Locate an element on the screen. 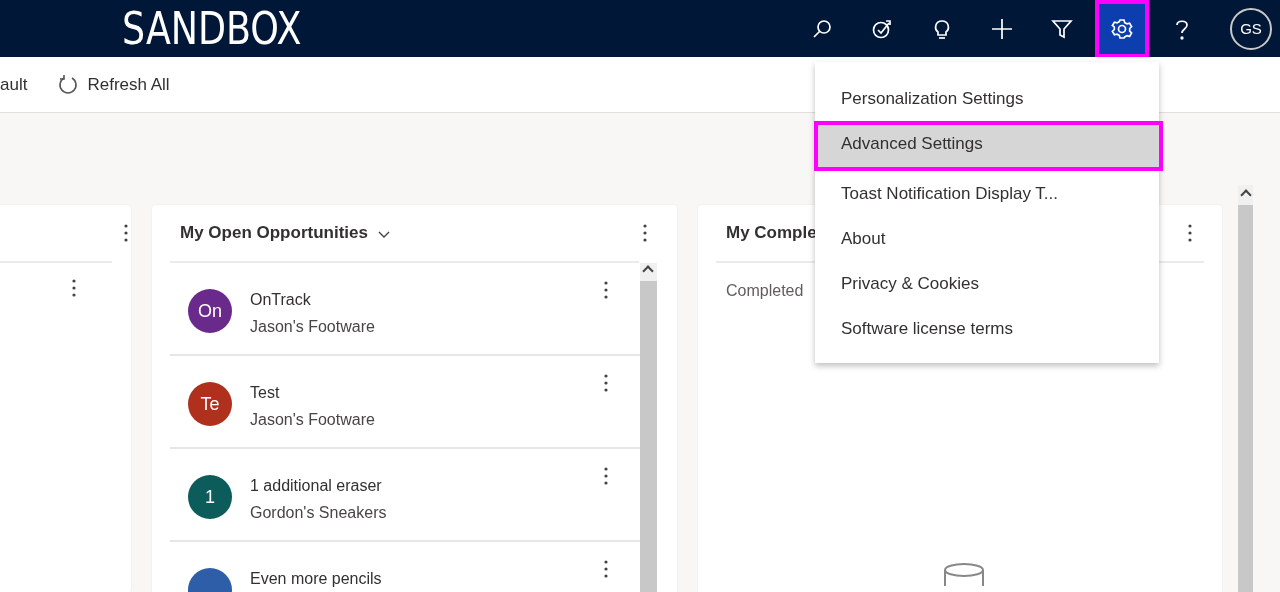 The height and width of the screenshot is (592, 1280). record-avatar: On is located at coordinates (210, 311).